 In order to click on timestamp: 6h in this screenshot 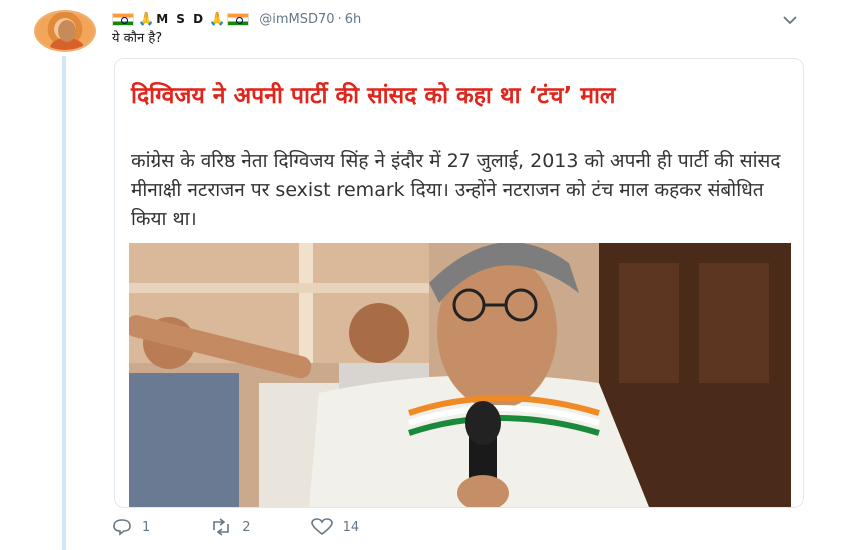, I will do `click(353, 19)`.